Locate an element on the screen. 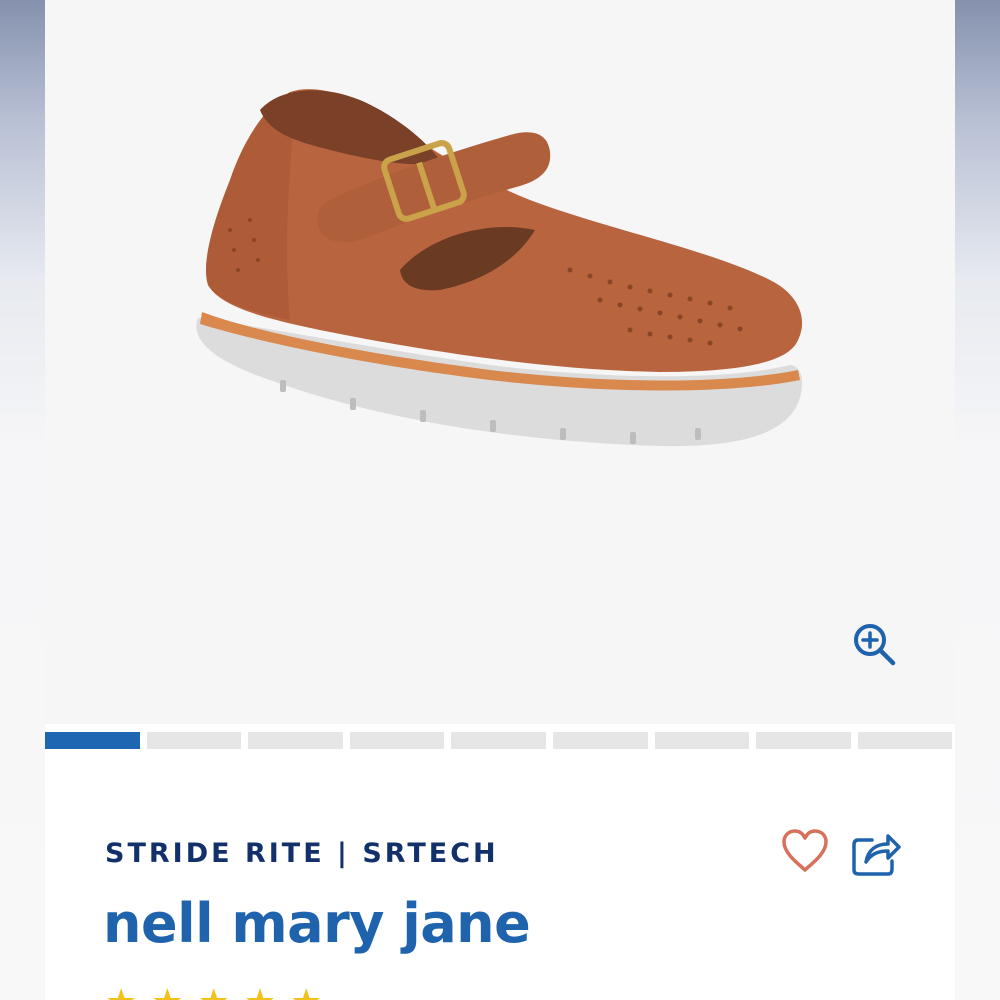  image-pager is located at coordinates (500, 740).